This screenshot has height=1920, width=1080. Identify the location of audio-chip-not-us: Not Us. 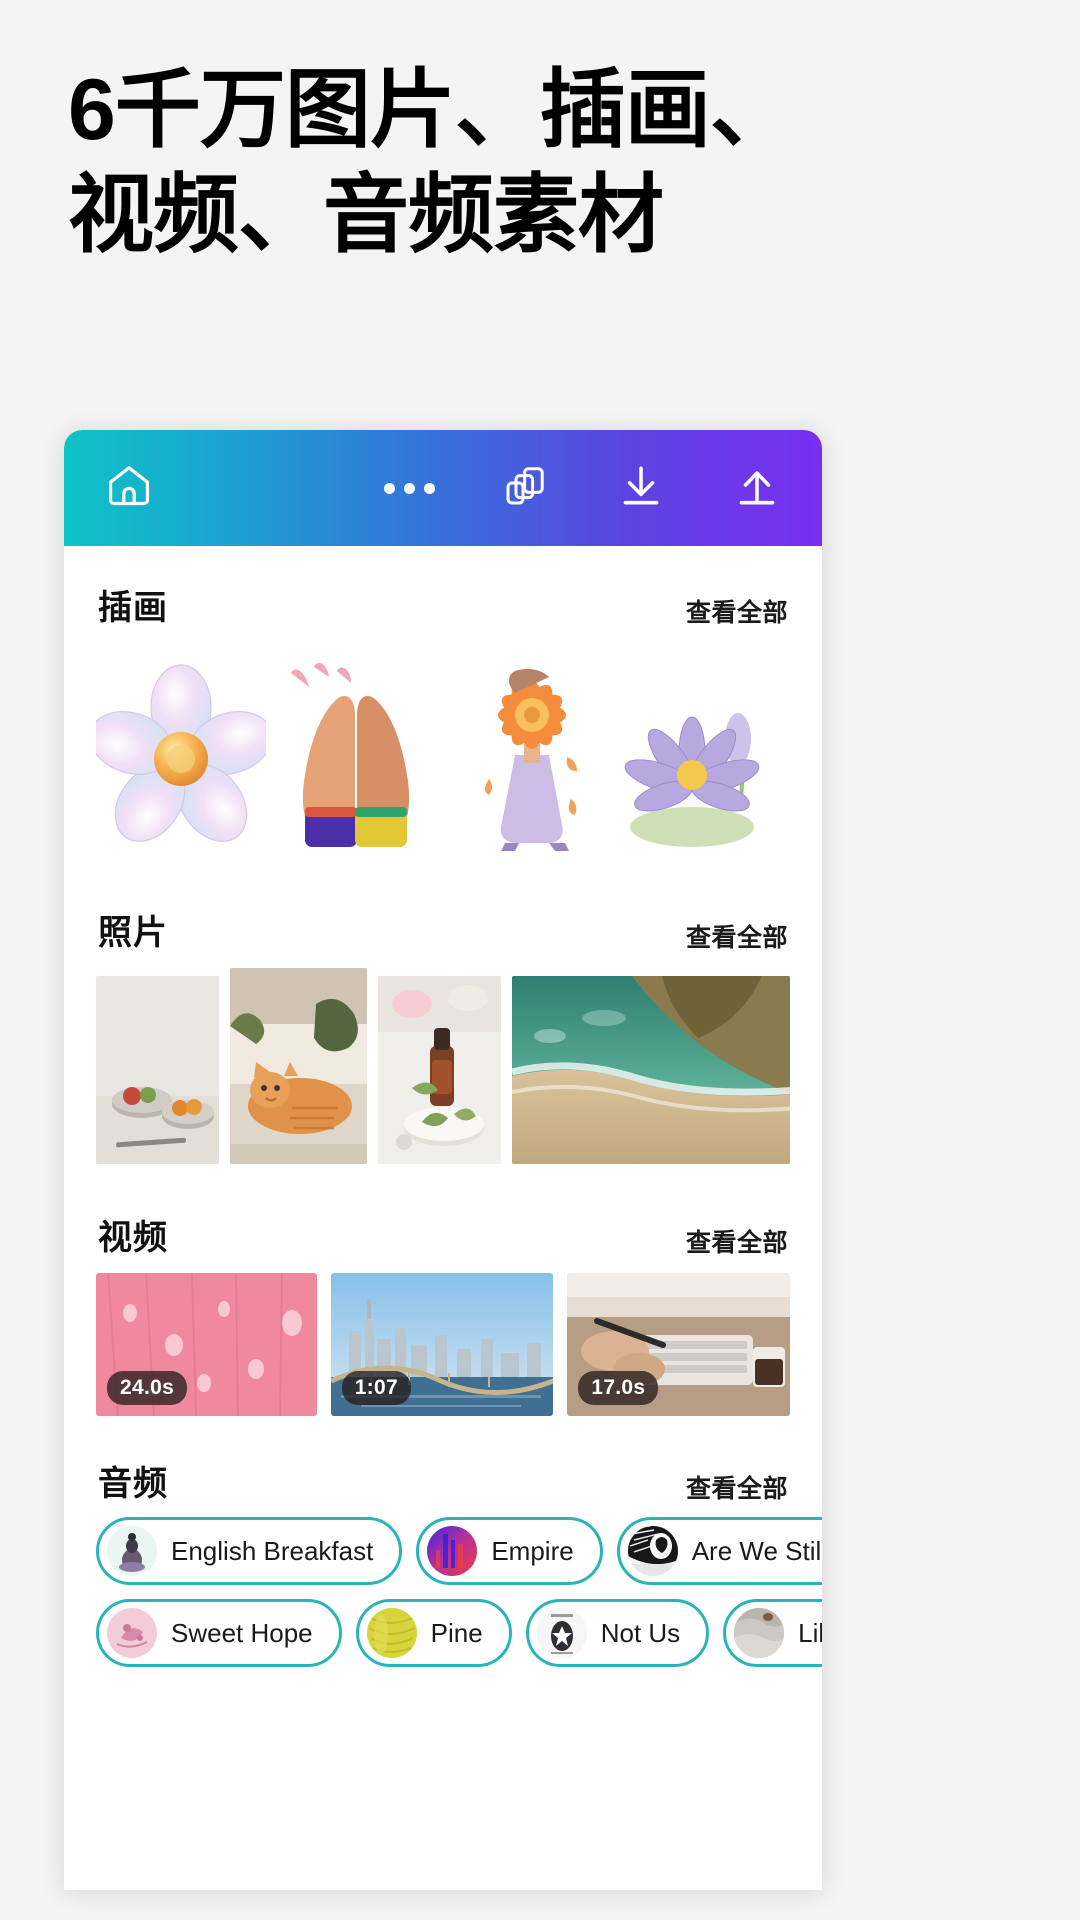
(617, 1633).